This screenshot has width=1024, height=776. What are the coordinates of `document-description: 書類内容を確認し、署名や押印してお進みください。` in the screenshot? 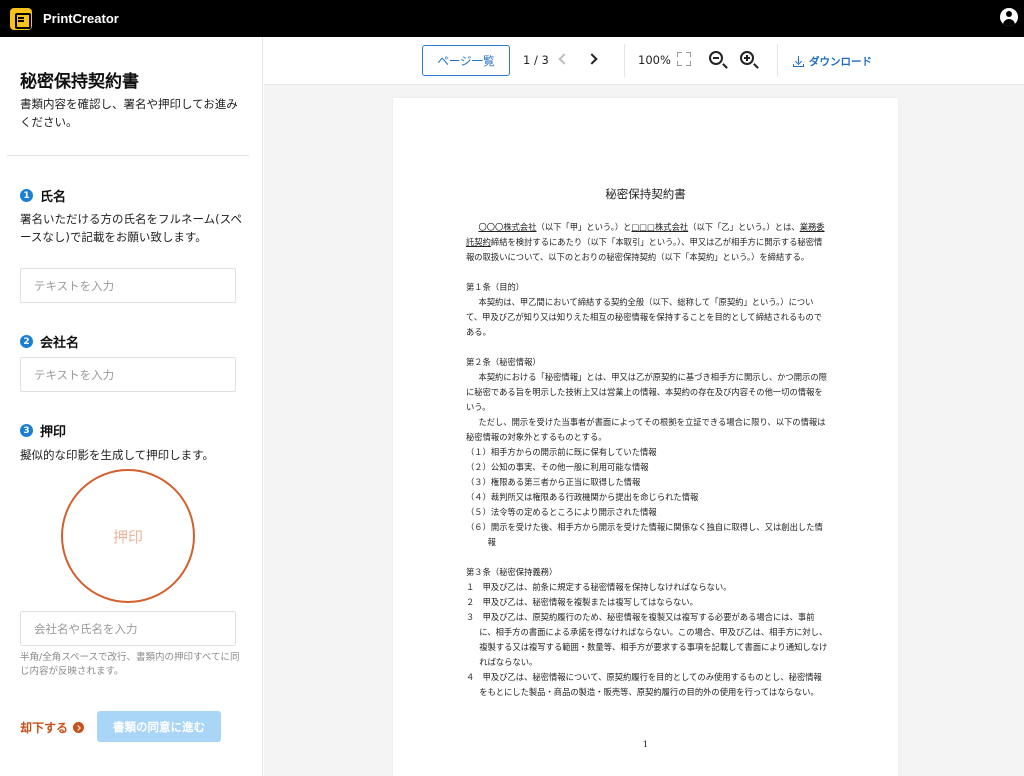 It's located at (129, 113).